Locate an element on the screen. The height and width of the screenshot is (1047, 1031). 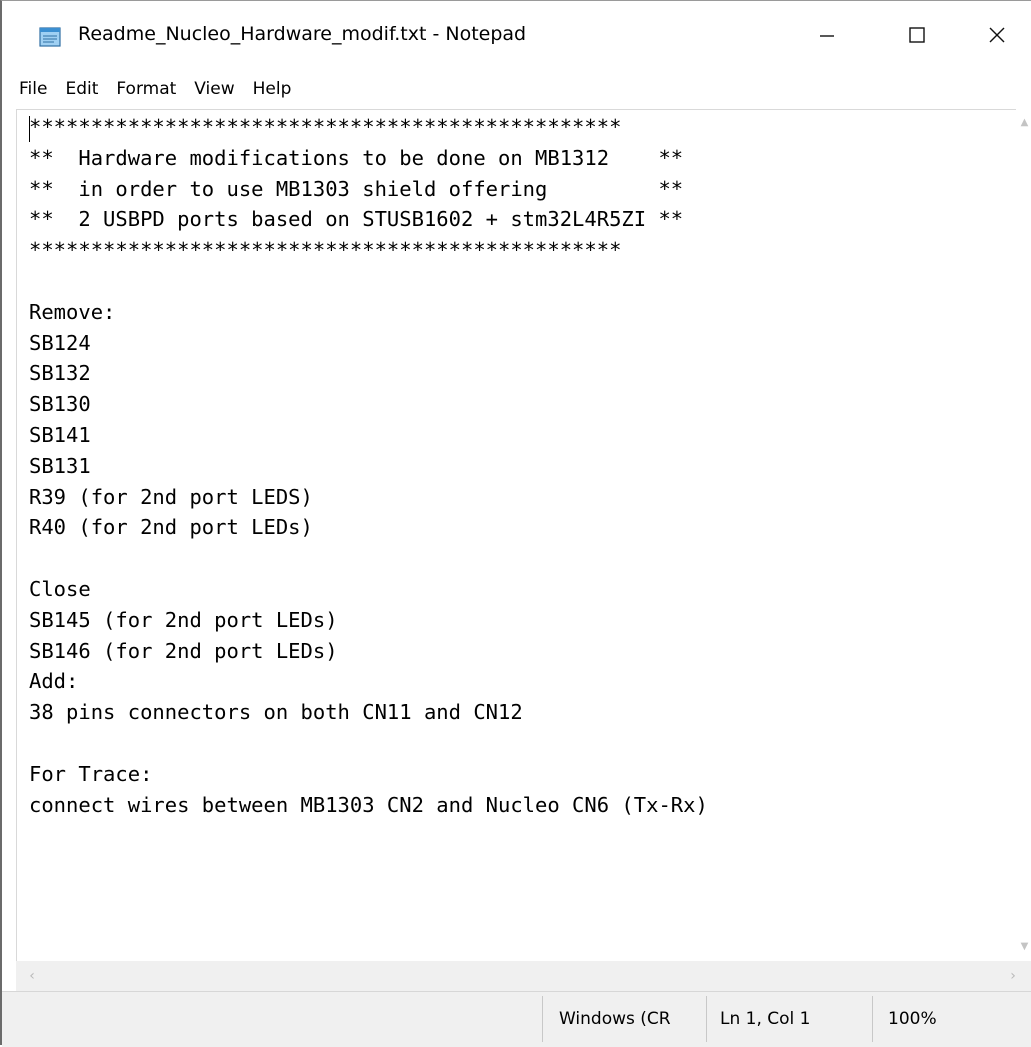
status-bar: Windows (CR Ln 1, Col 1 100% is located at coordinates (516, 1019).